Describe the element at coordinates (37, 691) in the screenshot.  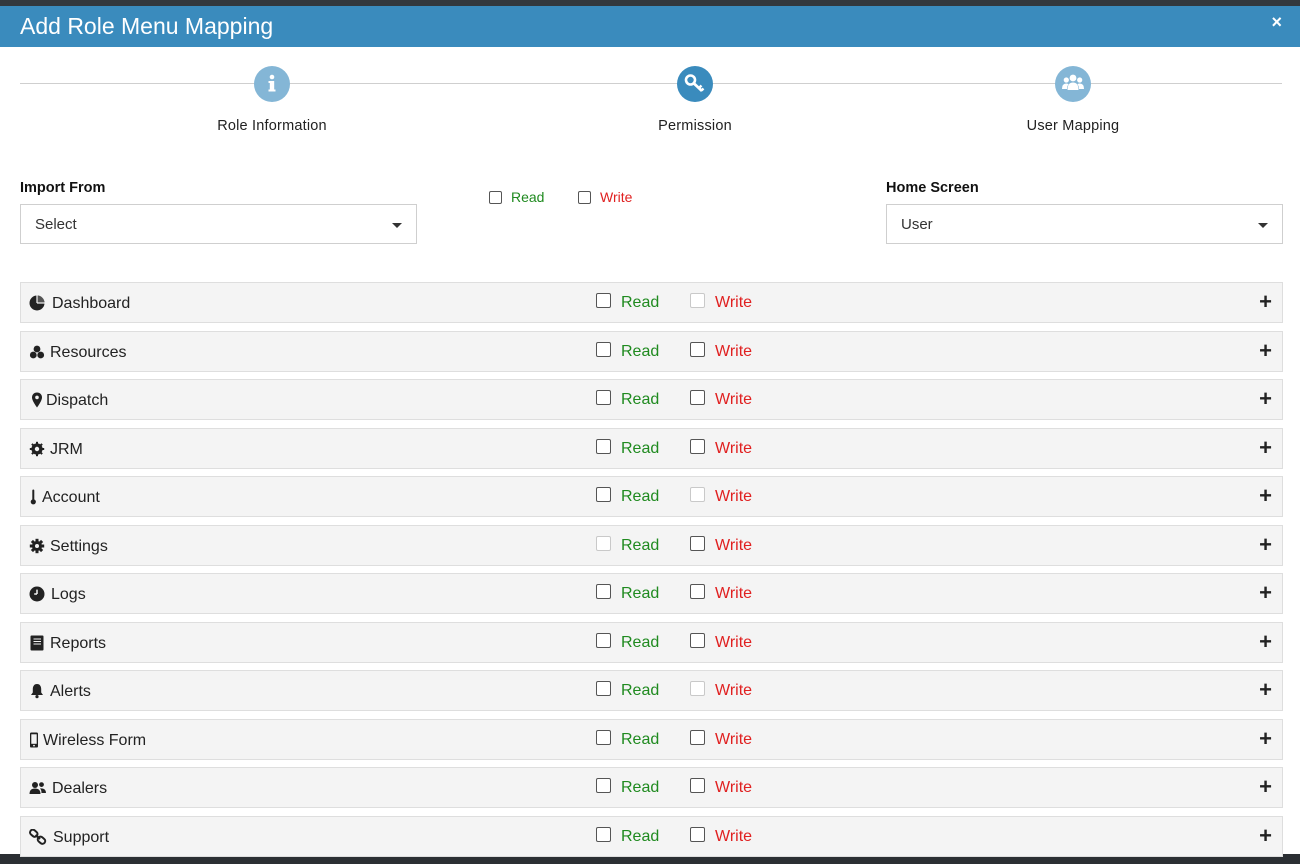
I see `bell-icon` at that location.